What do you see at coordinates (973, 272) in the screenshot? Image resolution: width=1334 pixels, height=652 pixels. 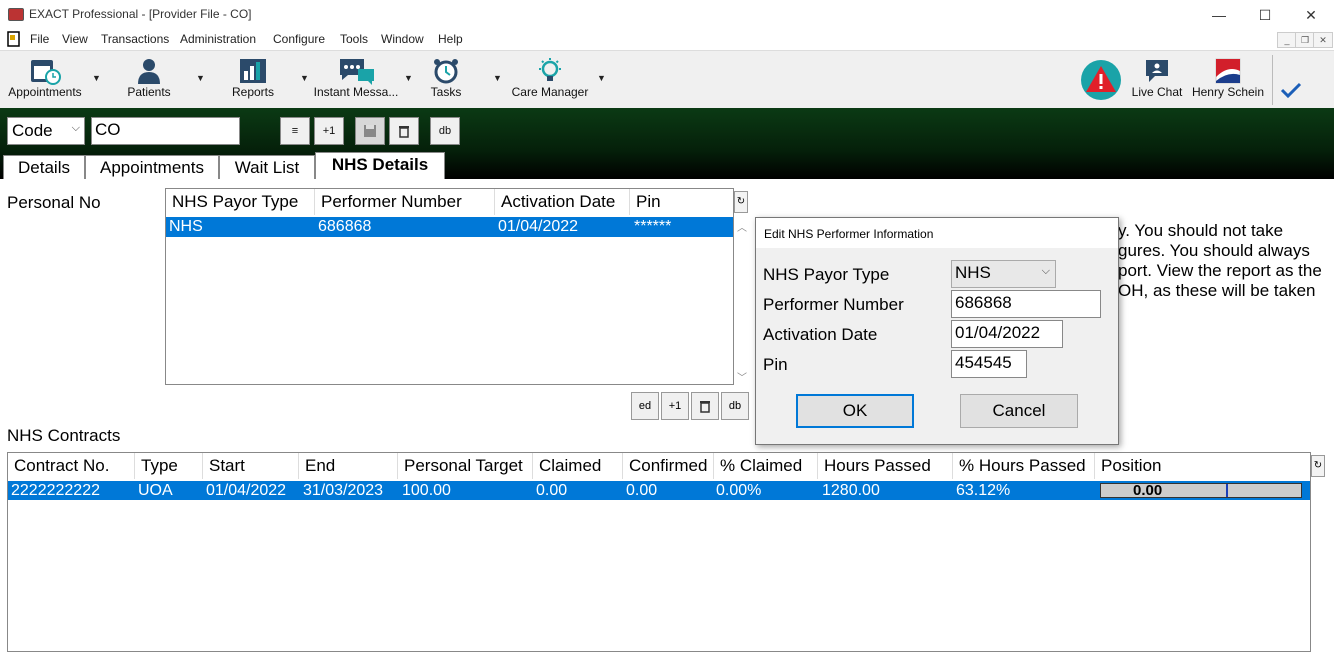 I see `payor-type-value: NHS` at bounding box center [973, 272].